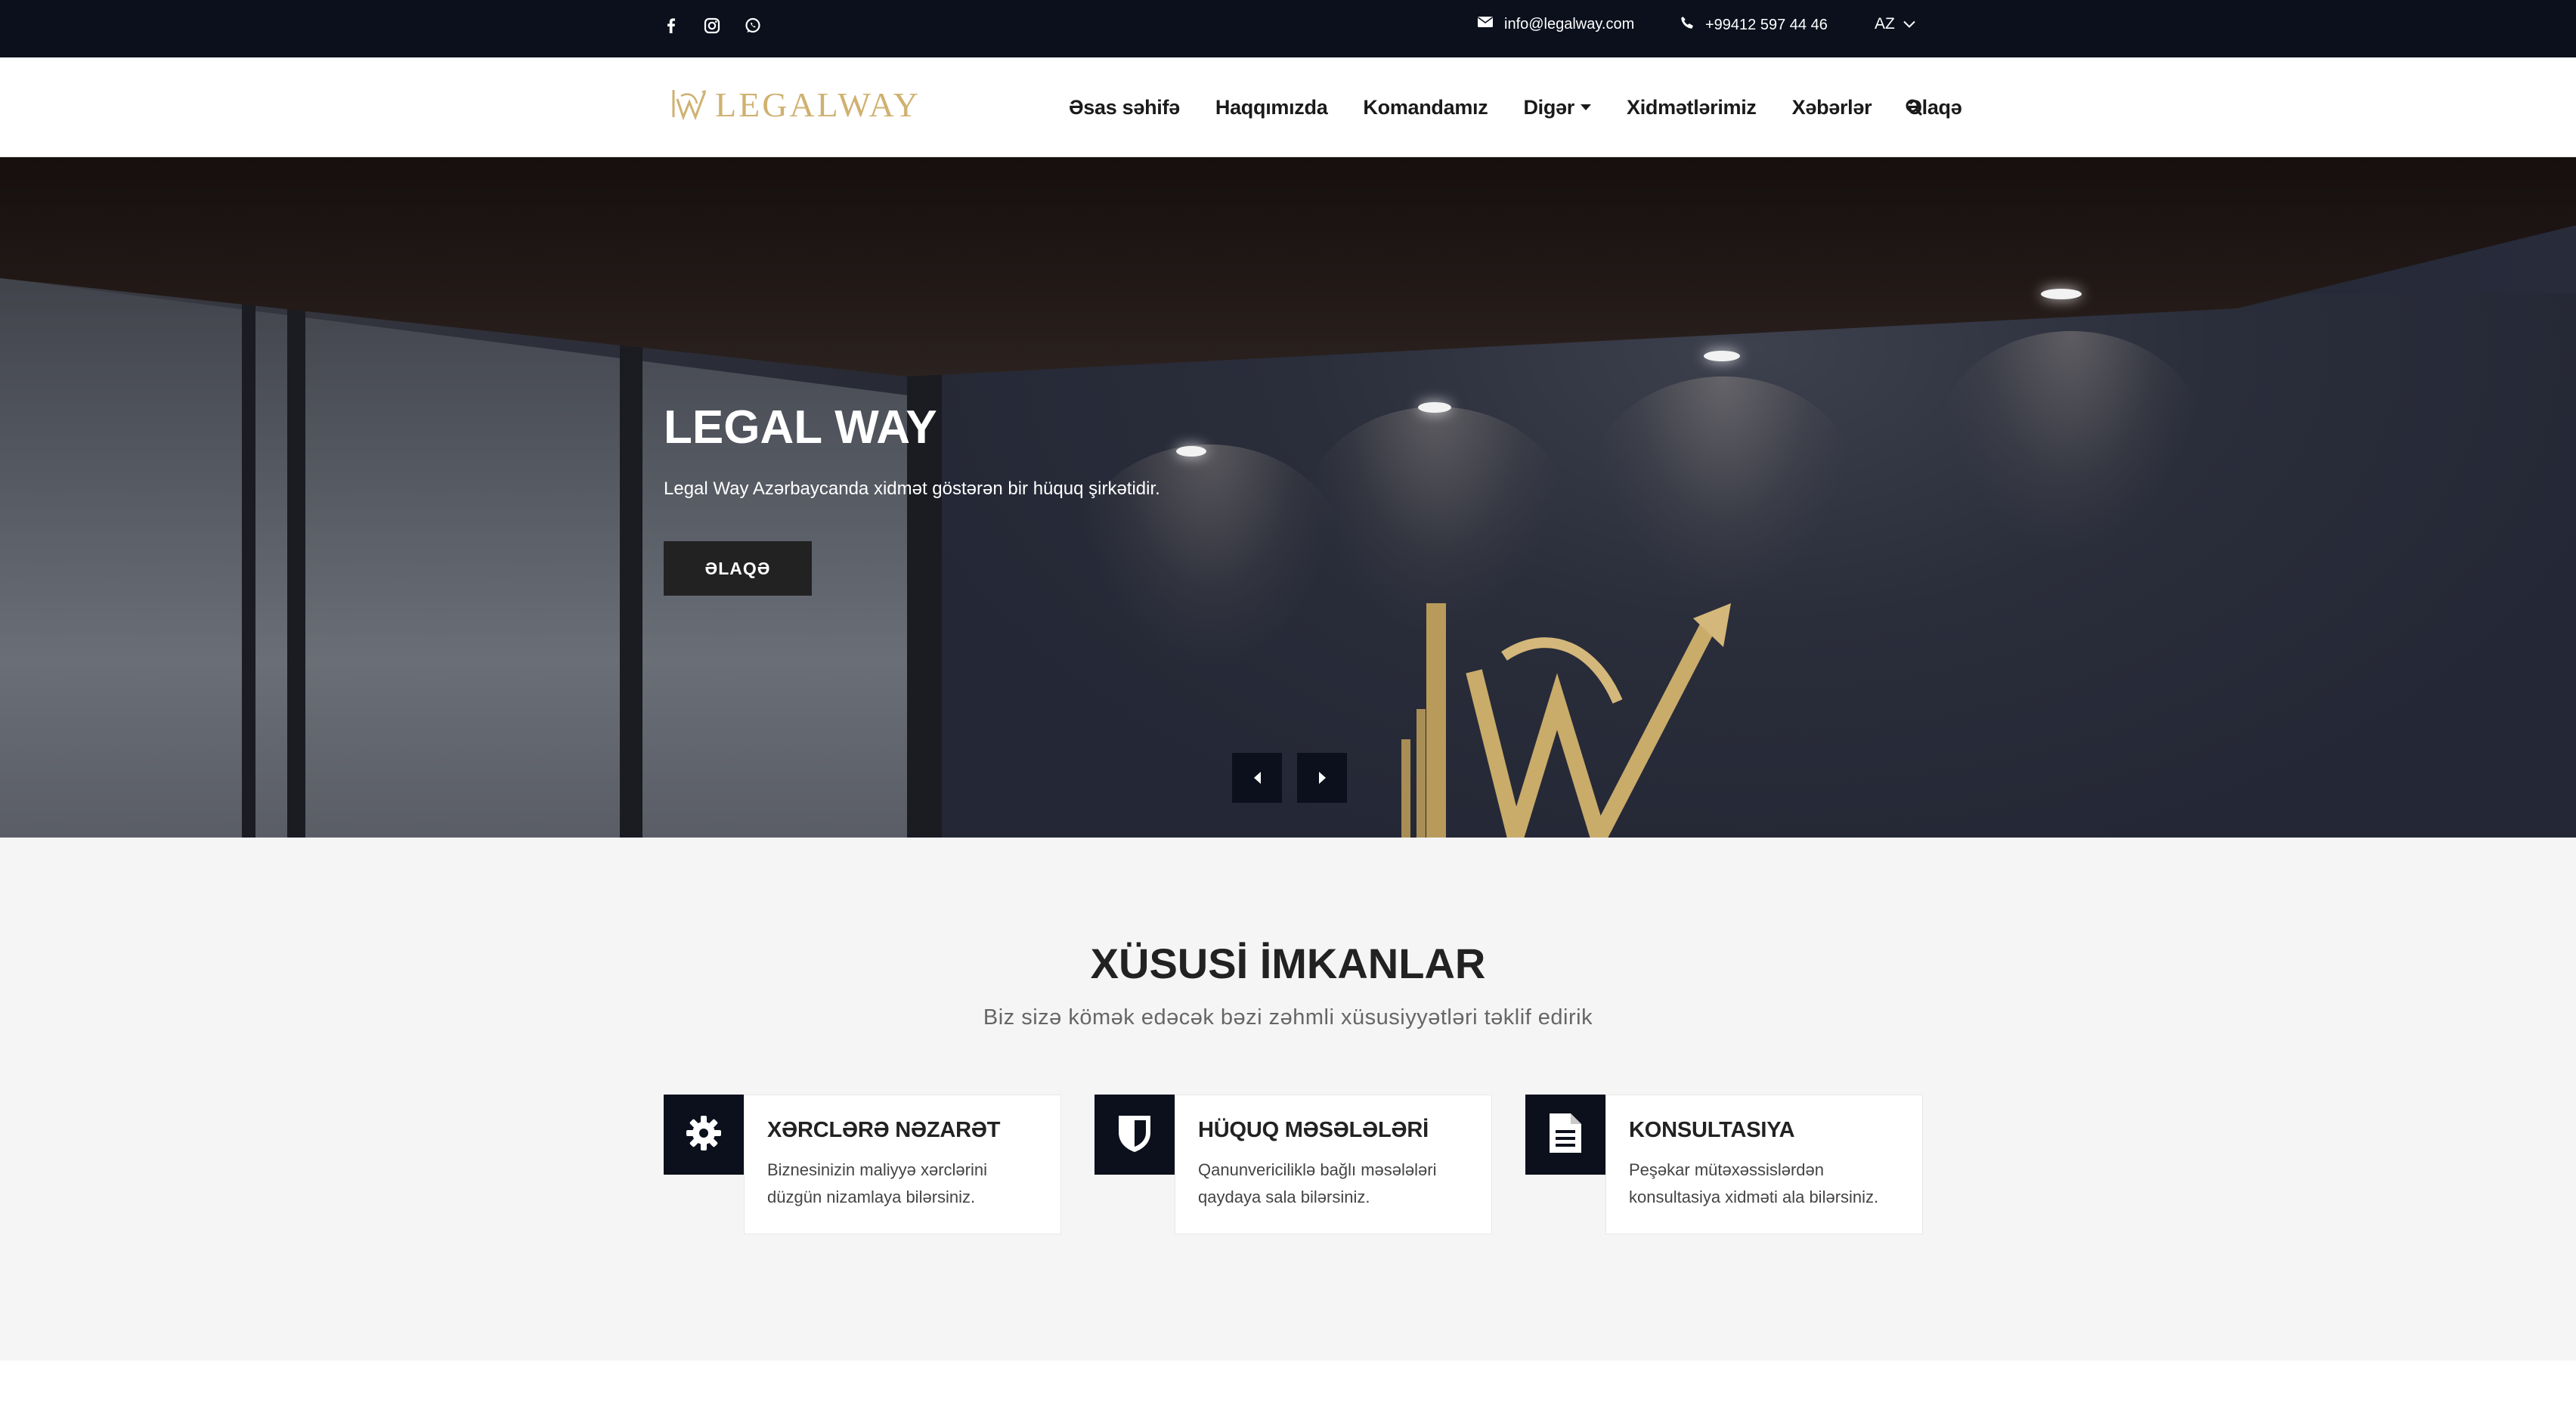 Image resolution: width=2576 pixels, height=1409 pixels. Describe the element at coordinates (1548, 107) in the screenshot. I see `nav-other-label: Digər` at that location.